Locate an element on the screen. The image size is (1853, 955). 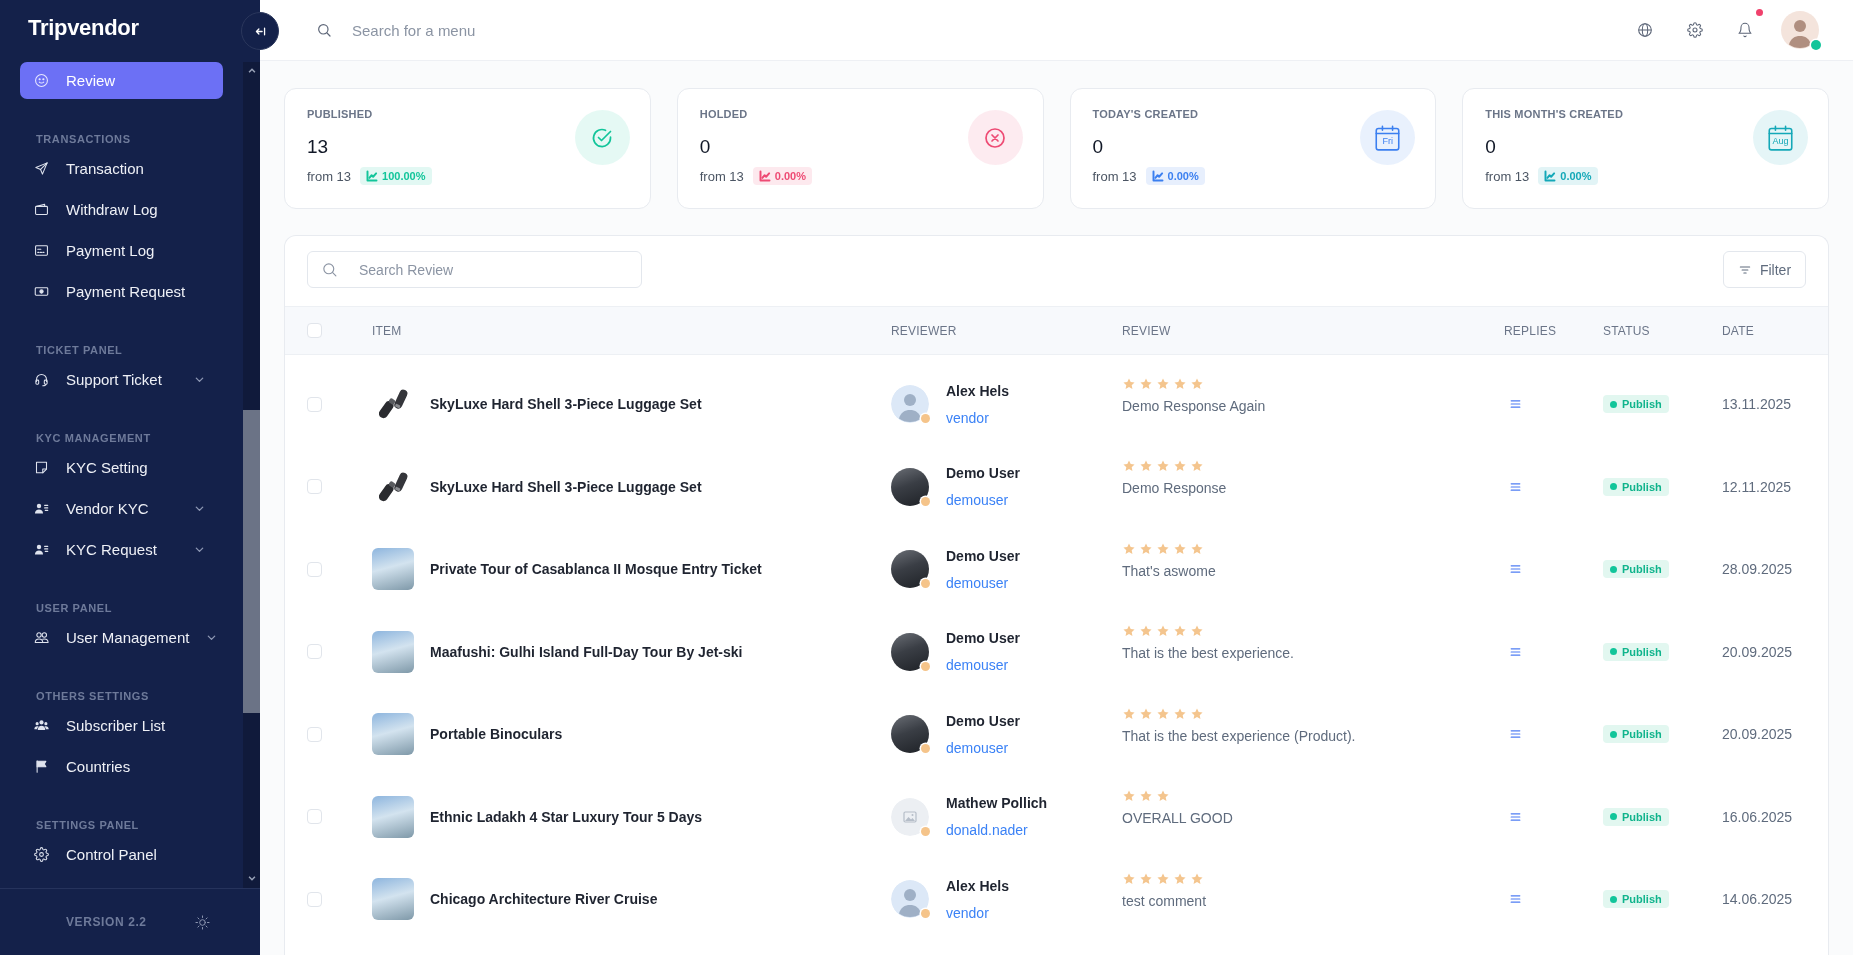
sidebar-item: Payment Request is located at coordinates (121, 291).